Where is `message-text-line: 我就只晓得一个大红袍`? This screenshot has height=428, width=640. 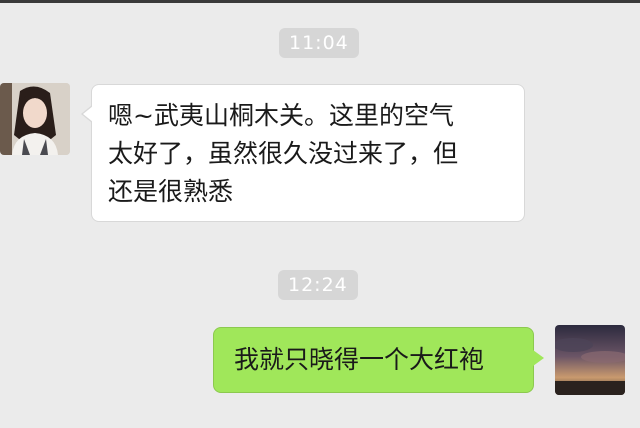 message-text-line: 我就只晓得一个大红袍 is located at coordinates (359, 359).